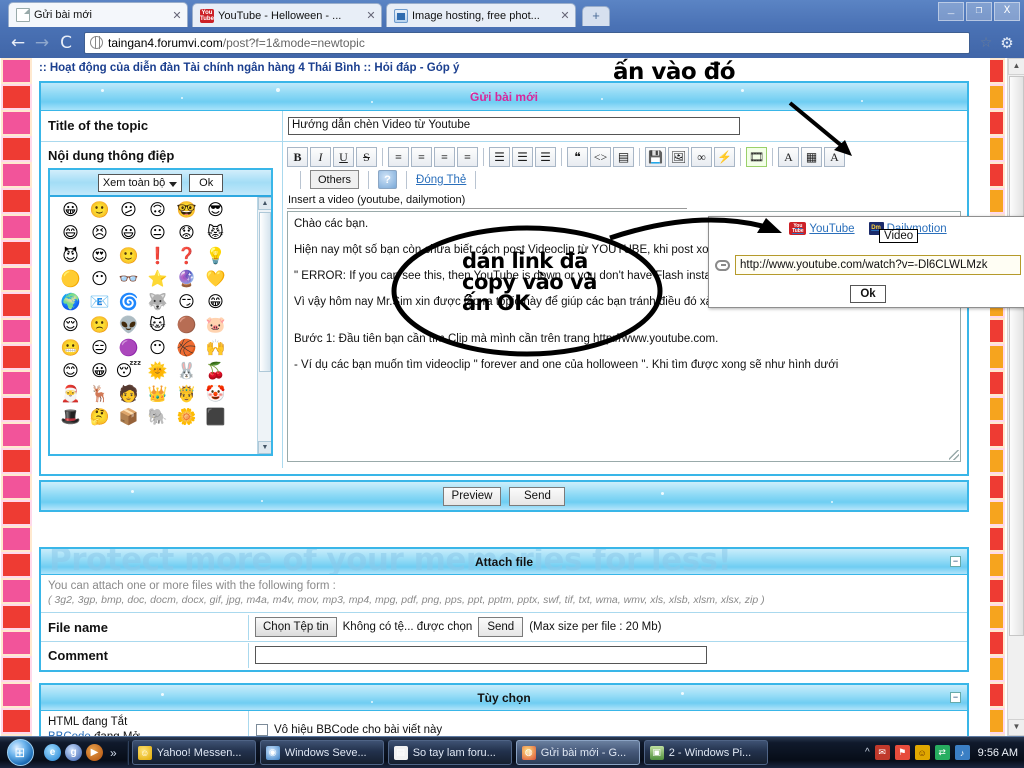  I want to click on media-player-icon: ▶, so click(94, 752).